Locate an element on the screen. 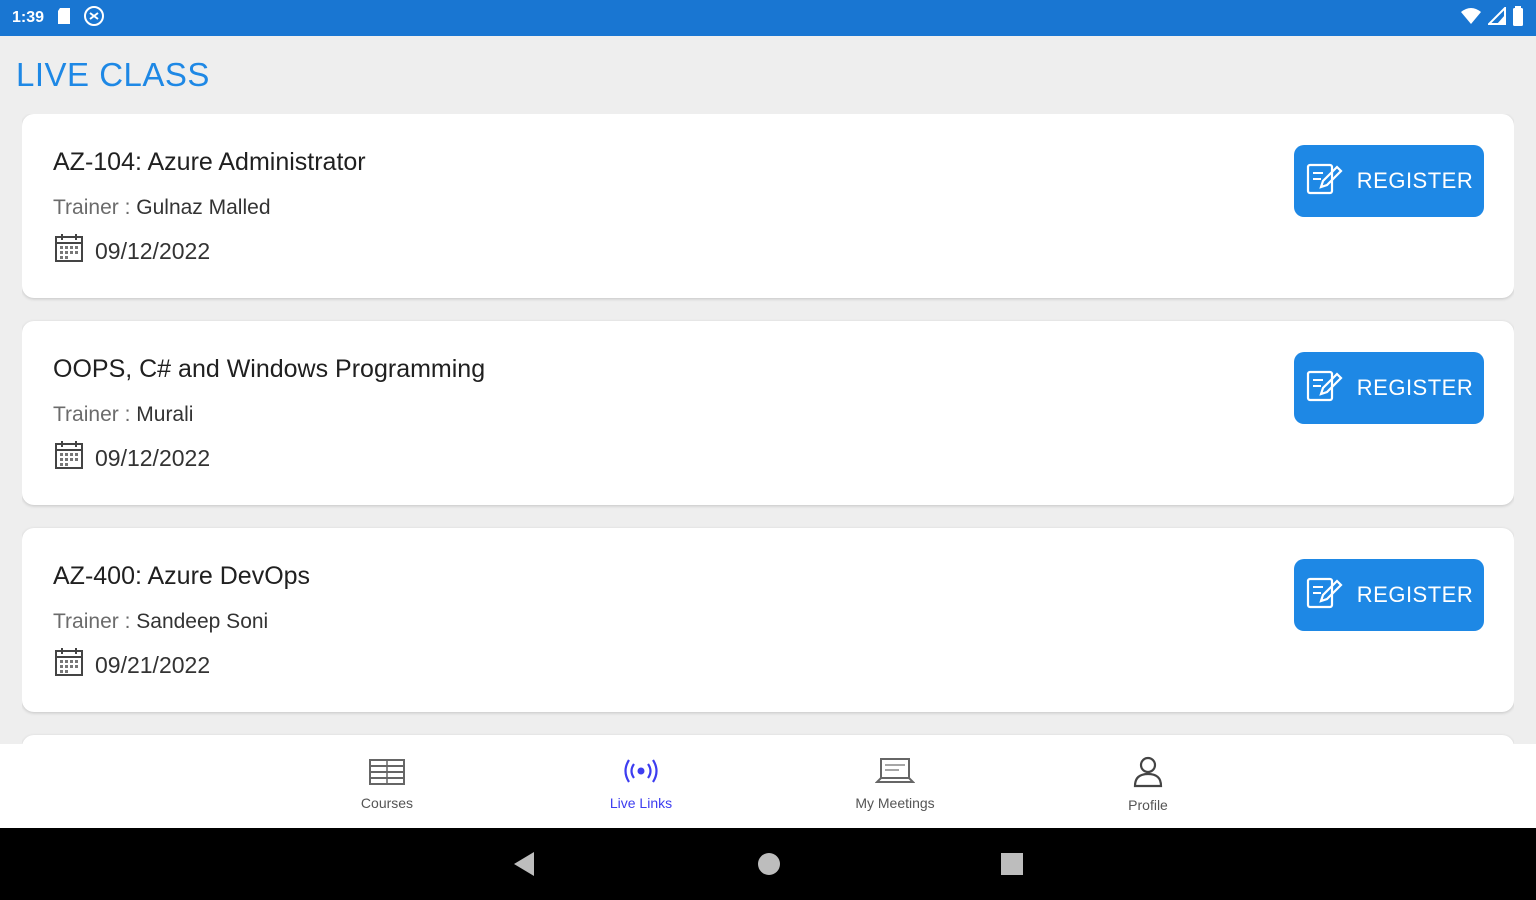 Image resolution: width=1536 pixels, height=900 pixels. bottom-navigation: Courses Live Links My Meetings Profile is located at coordinates (768, 786).